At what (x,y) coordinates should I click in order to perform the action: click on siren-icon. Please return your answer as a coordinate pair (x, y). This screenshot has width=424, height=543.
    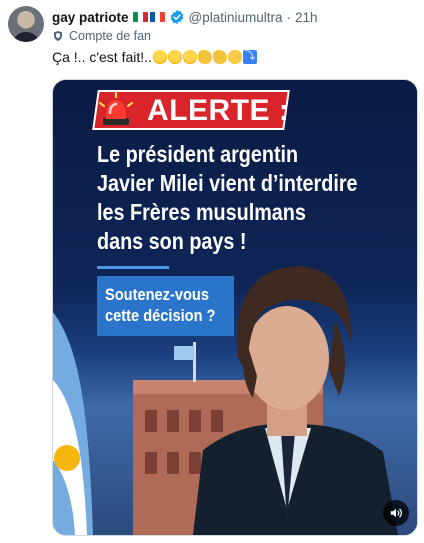
    Looking at the image, I should click on (116, 108).